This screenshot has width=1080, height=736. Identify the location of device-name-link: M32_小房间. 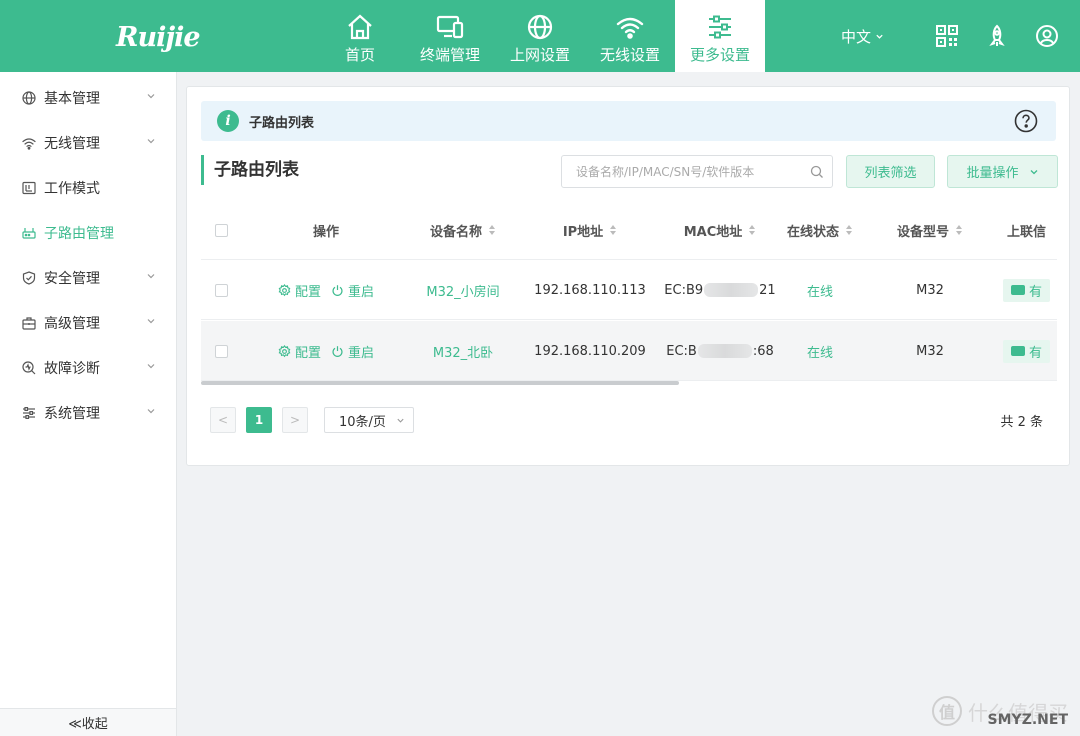
(463, 290).